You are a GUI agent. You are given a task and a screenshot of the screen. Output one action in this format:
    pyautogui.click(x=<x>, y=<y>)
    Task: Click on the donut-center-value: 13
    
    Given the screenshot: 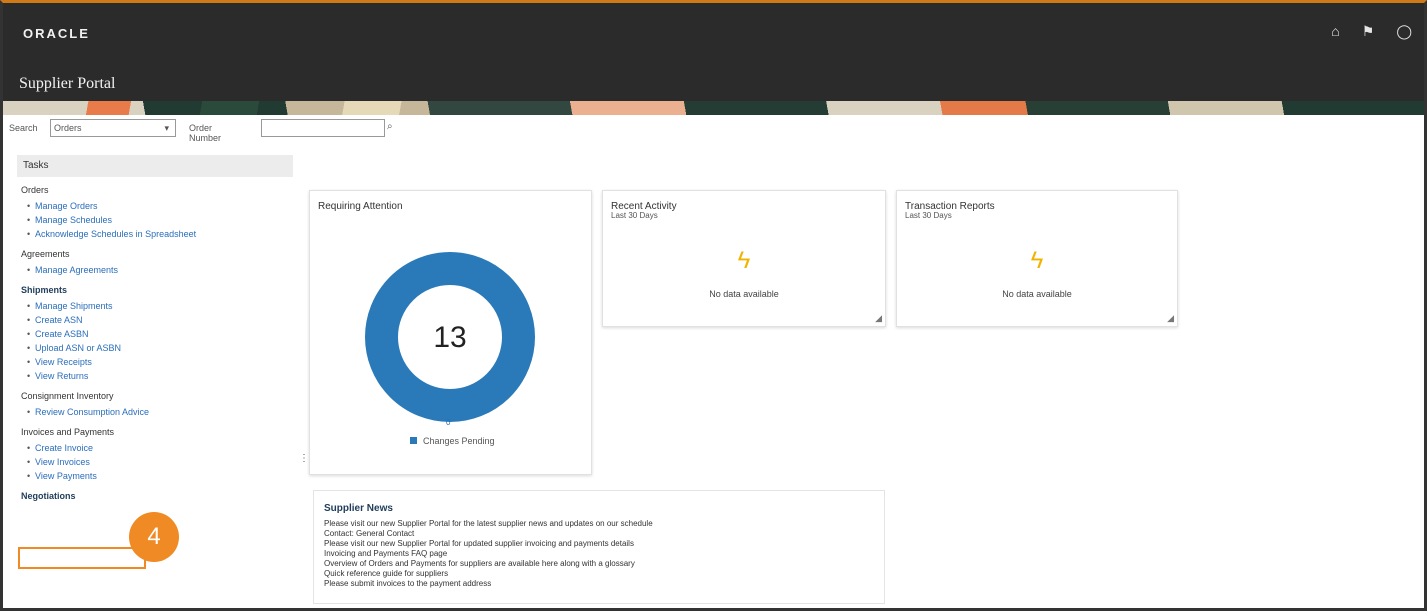 What is the action you would take?
    pyautogui.click(x=449, y=337)
    